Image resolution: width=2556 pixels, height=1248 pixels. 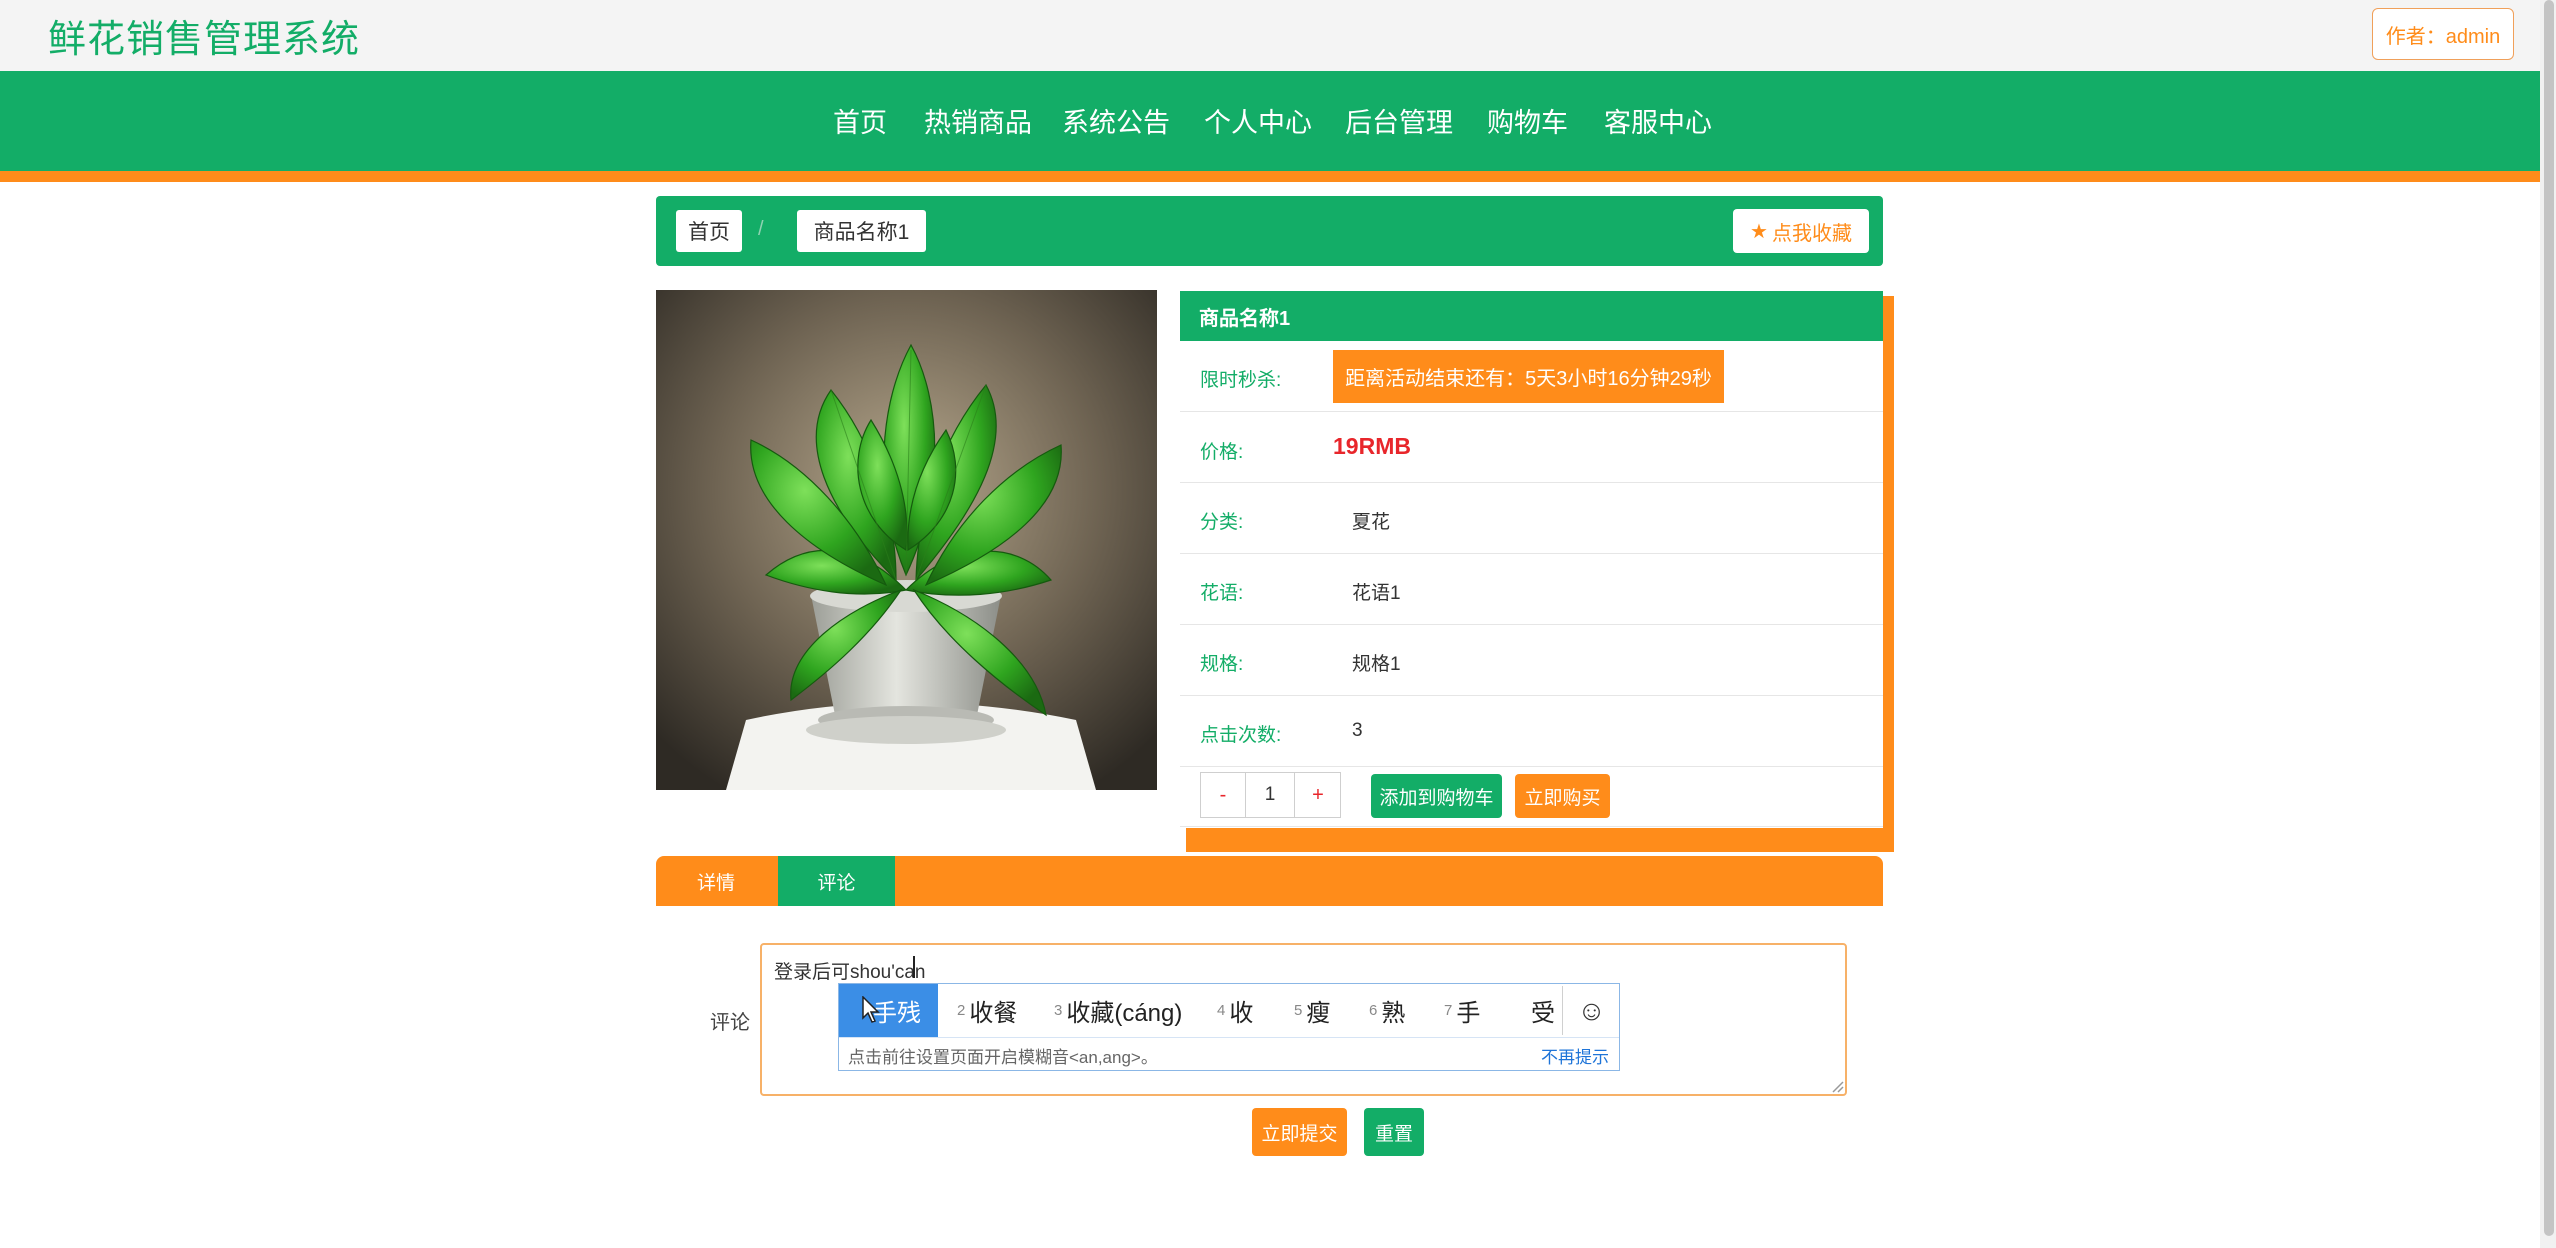 What do you see at coordinates (2443, 34) in the screenshot?
I see `author-button: 作者：admin` at bounding box center [2443, 34].